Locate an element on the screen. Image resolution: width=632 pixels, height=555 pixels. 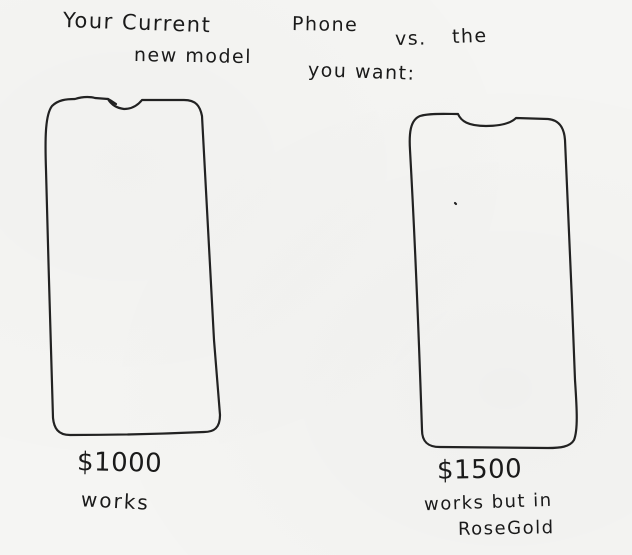
current-phone-note: works is located at coordinates (115, 501).